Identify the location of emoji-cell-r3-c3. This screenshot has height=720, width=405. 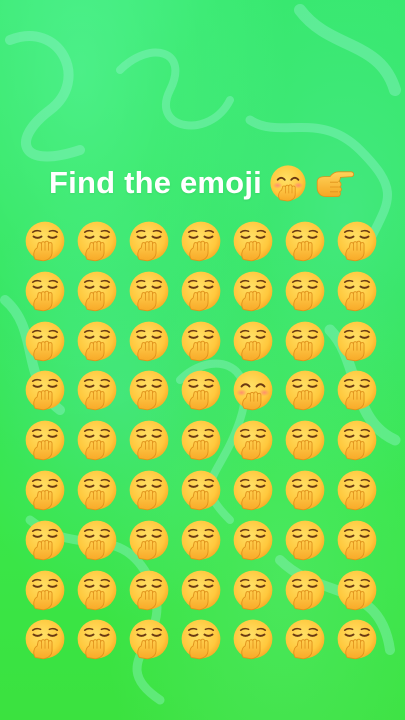
(149, 341).